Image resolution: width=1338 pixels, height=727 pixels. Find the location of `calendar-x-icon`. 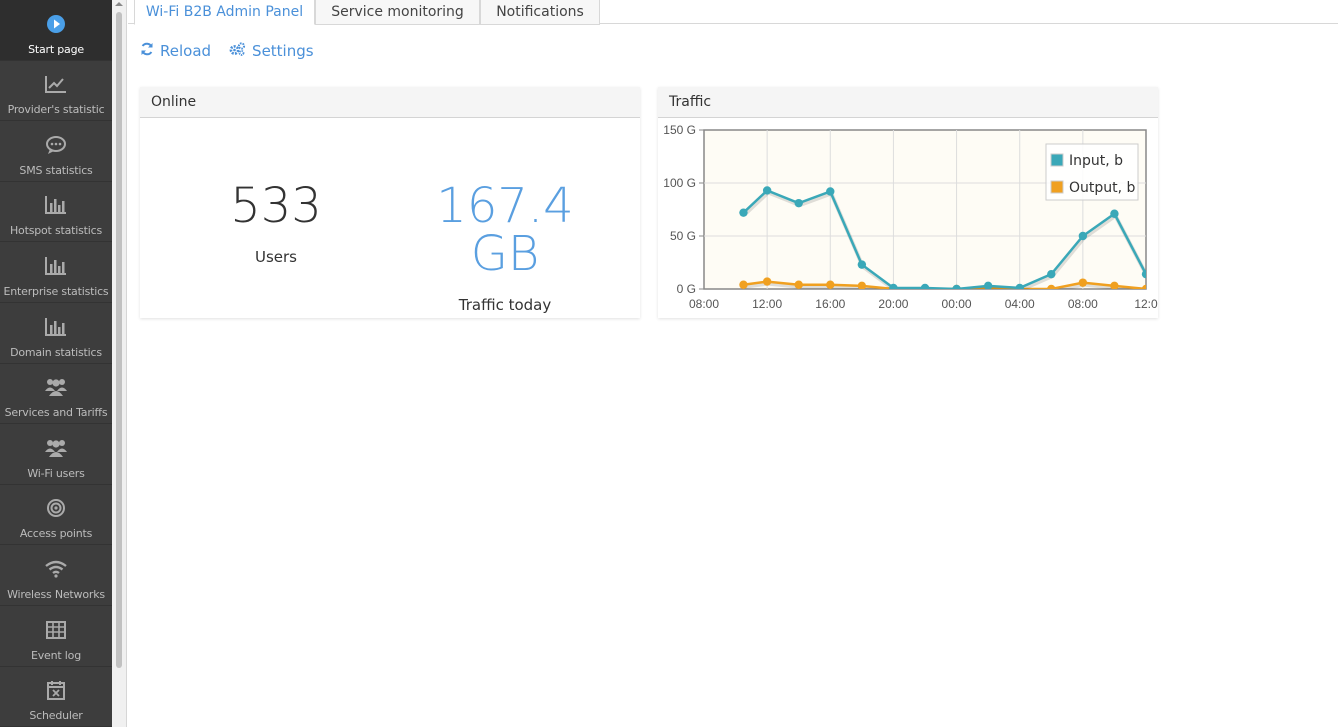

calendar-x-icon is located at coordinates (56, 690).